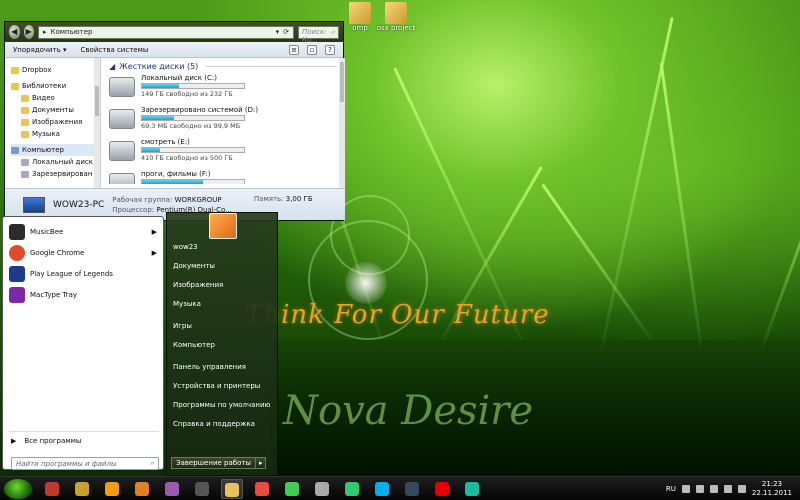 This screenshot has height=500, width=800. Describe the element at coordinates (55, 134) in the screenshot. I see `nav-item-music: Музыка` at that location.